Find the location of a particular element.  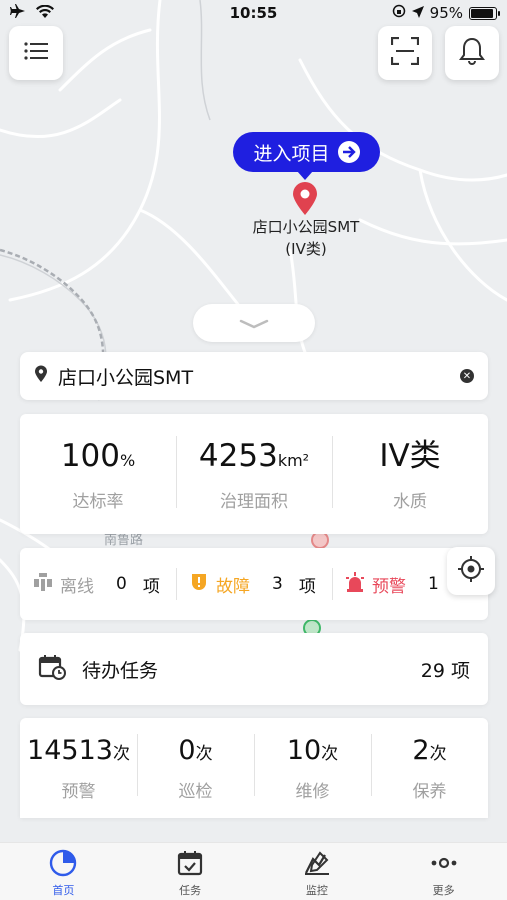

notification-button is located at coordinates (472, 53).